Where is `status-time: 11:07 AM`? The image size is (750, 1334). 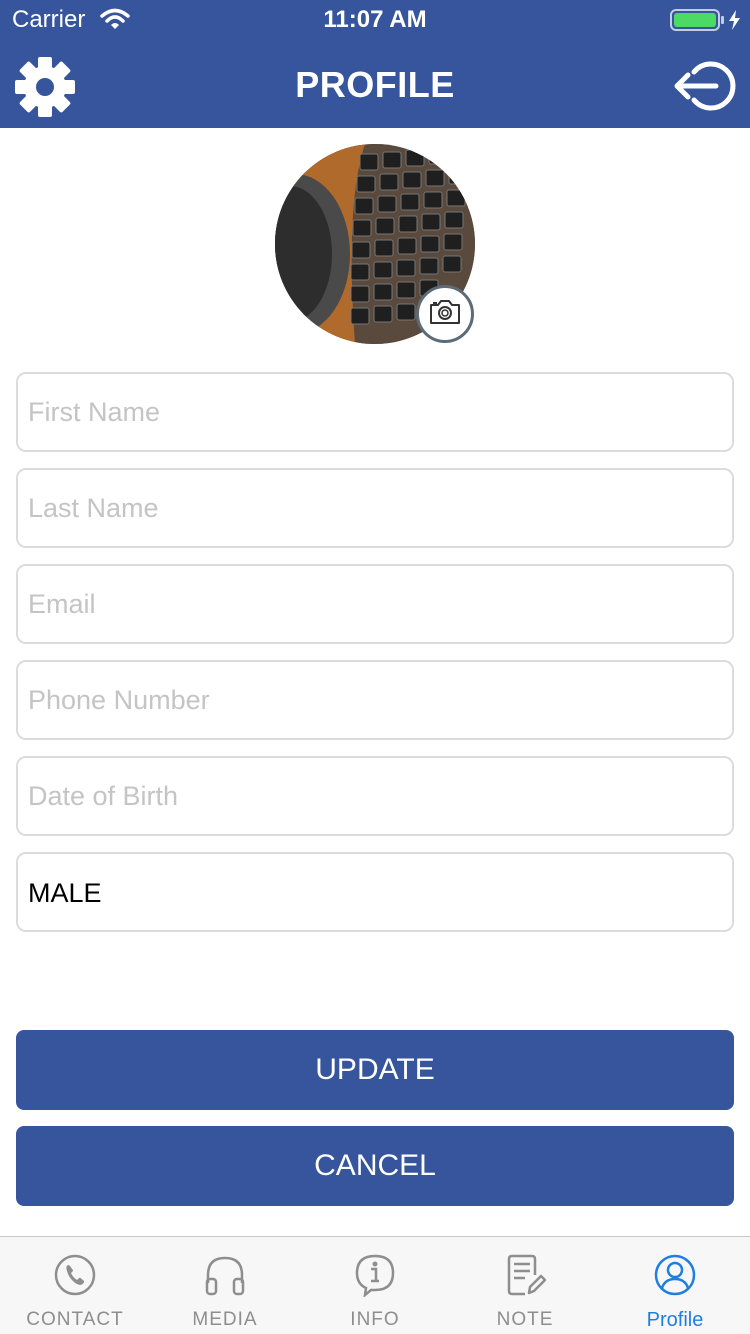
status-time: 11:07 AM is located at coordinates (375, 19).